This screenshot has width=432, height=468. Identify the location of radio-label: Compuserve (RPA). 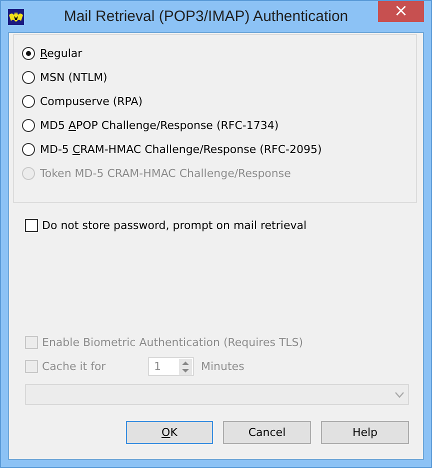
(91, 101).